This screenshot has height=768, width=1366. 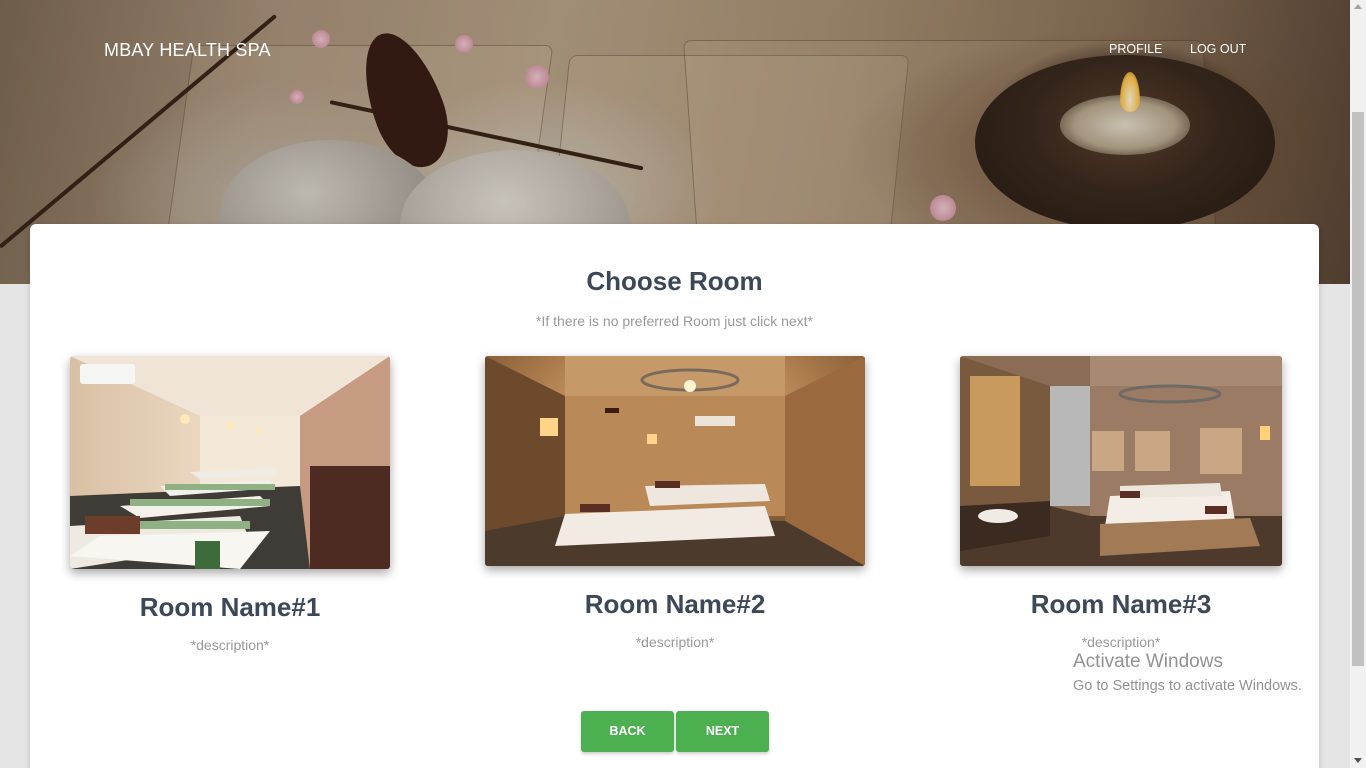 I want to click on room-3-name: Room Name#3, so click(x=1121, y=604).